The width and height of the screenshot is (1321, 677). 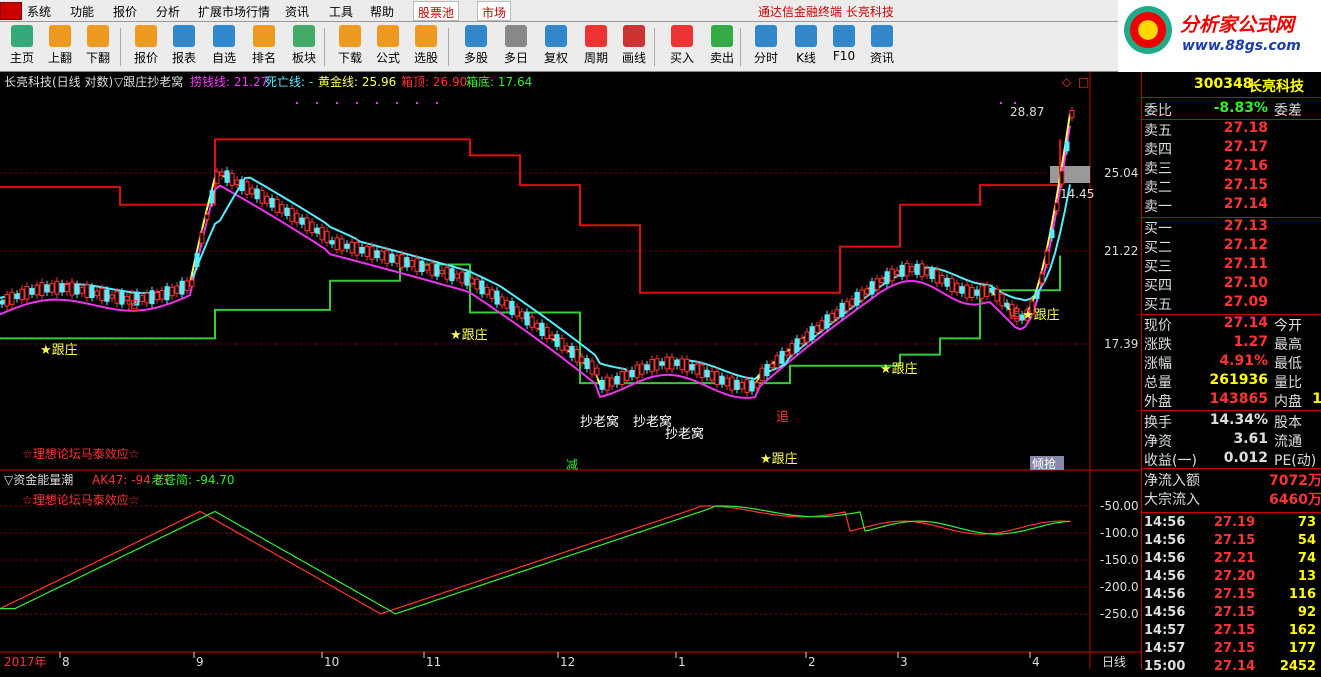 What do you see at coordinates (60, 47) in the screenshot?
I see `toolbar-btn-1: 上翻` at bounding box center [60, 47].